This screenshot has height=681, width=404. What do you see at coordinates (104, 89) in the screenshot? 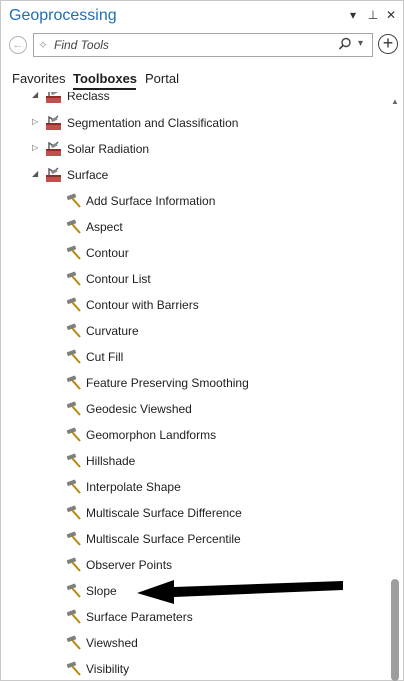
I see `active-tab-indicator` at bounding box center [104, 89].